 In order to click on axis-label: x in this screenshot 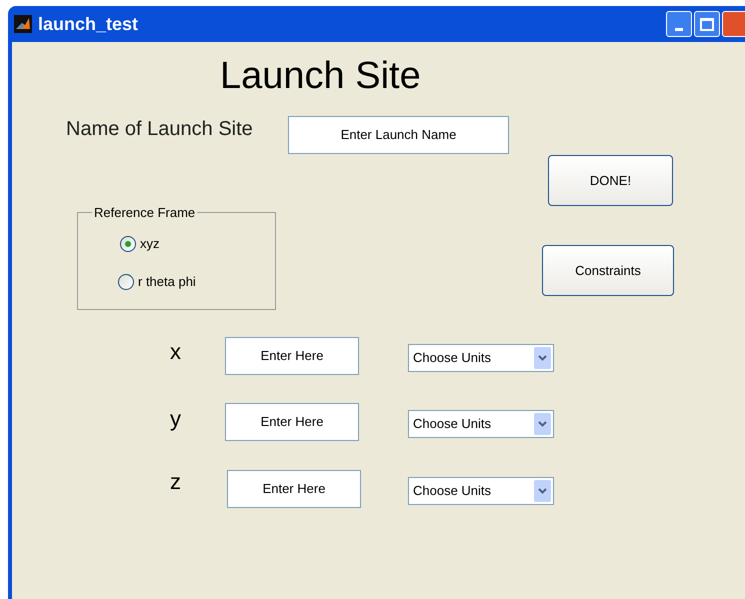, I will do `click(175, 352)`.